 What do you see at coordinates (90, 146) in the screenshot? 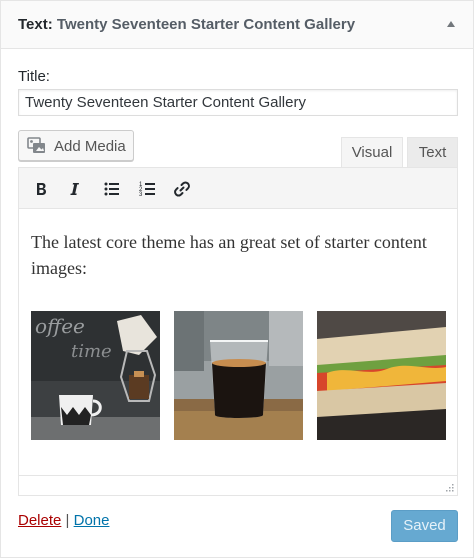
I see `add-media-label: Add Media` at bounding box center [90, 146].